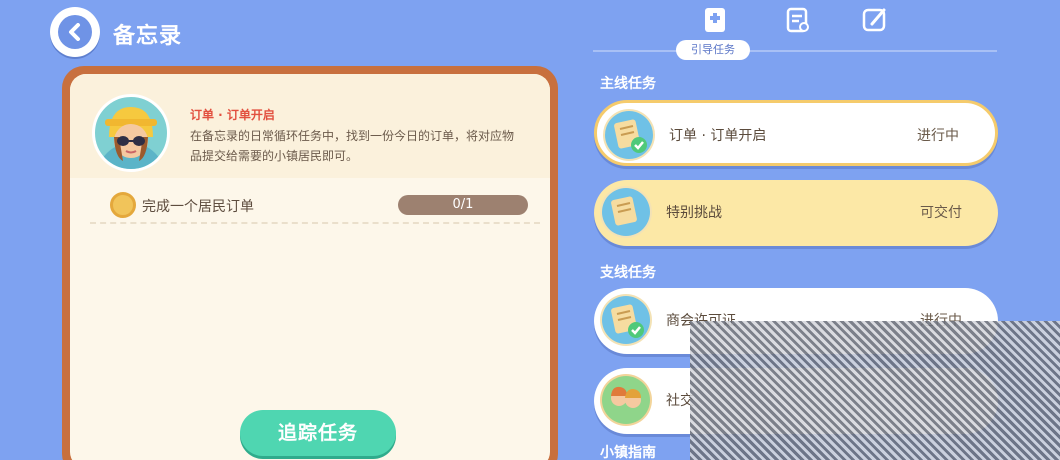 The height and width of the screenshot is (460, 1060). Describe the element at coordinates (315, 205) in the screenshot. I see `objective-row: 完成一个居民订单 0/1` at that location.